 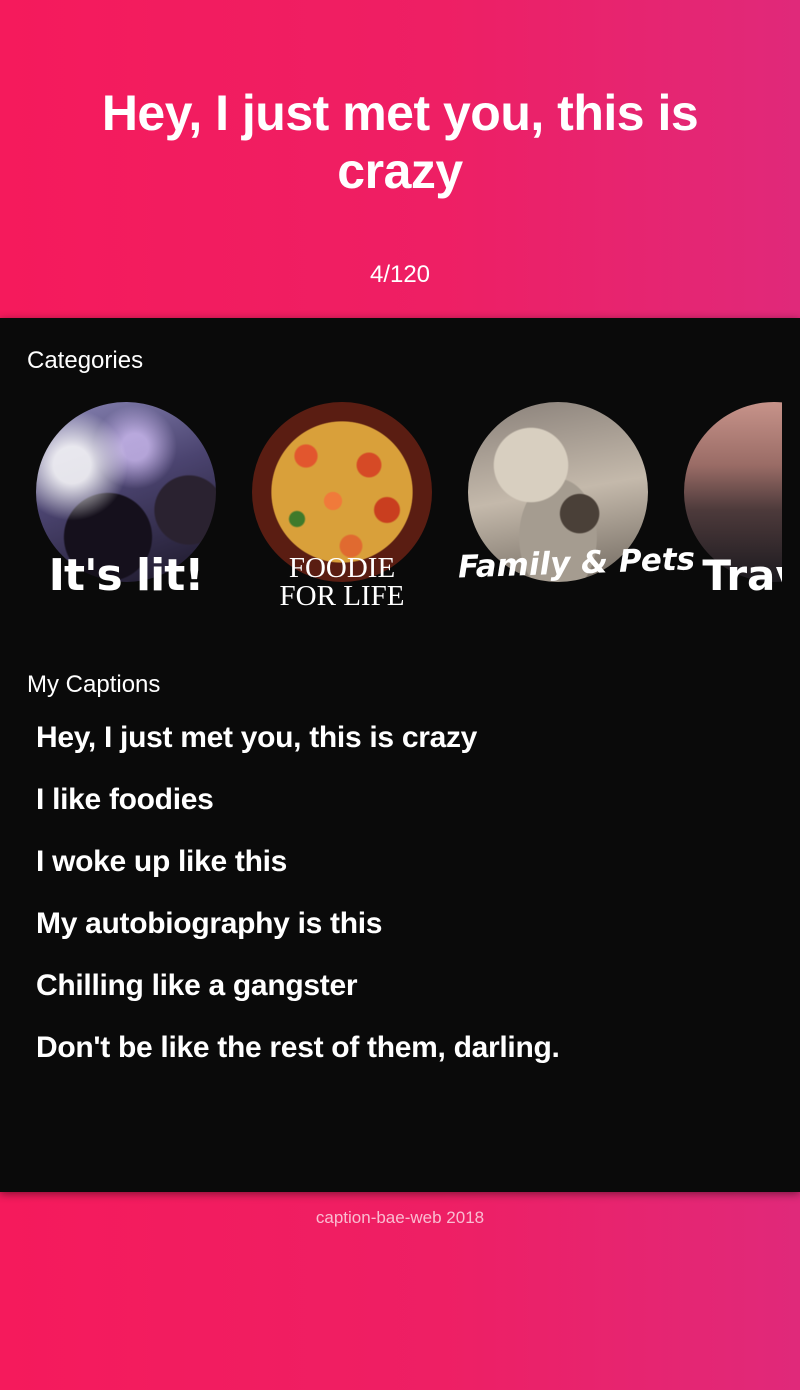 I want to click on category-foodie-for-life: FOODIE FOR LIFE, so click(x=342, y=512).